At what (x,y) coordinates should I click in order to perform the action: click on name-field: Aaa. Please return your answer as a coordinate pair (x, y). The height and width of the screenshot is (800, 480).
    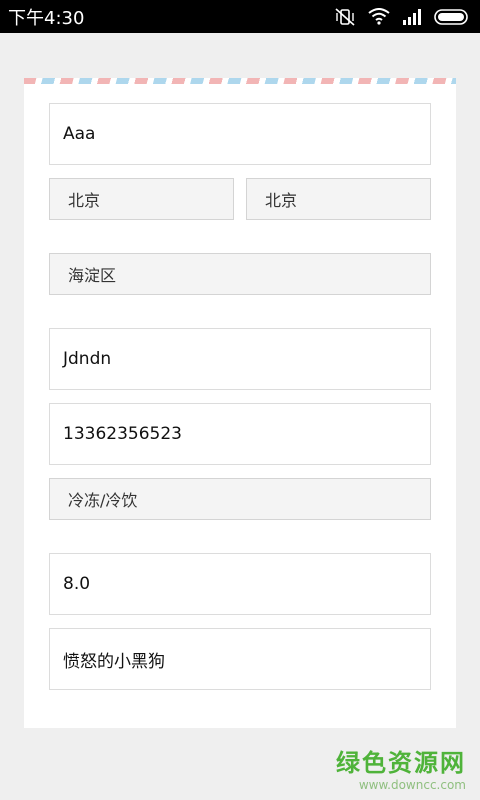
    Looking at the image, I should click on (240, 134).